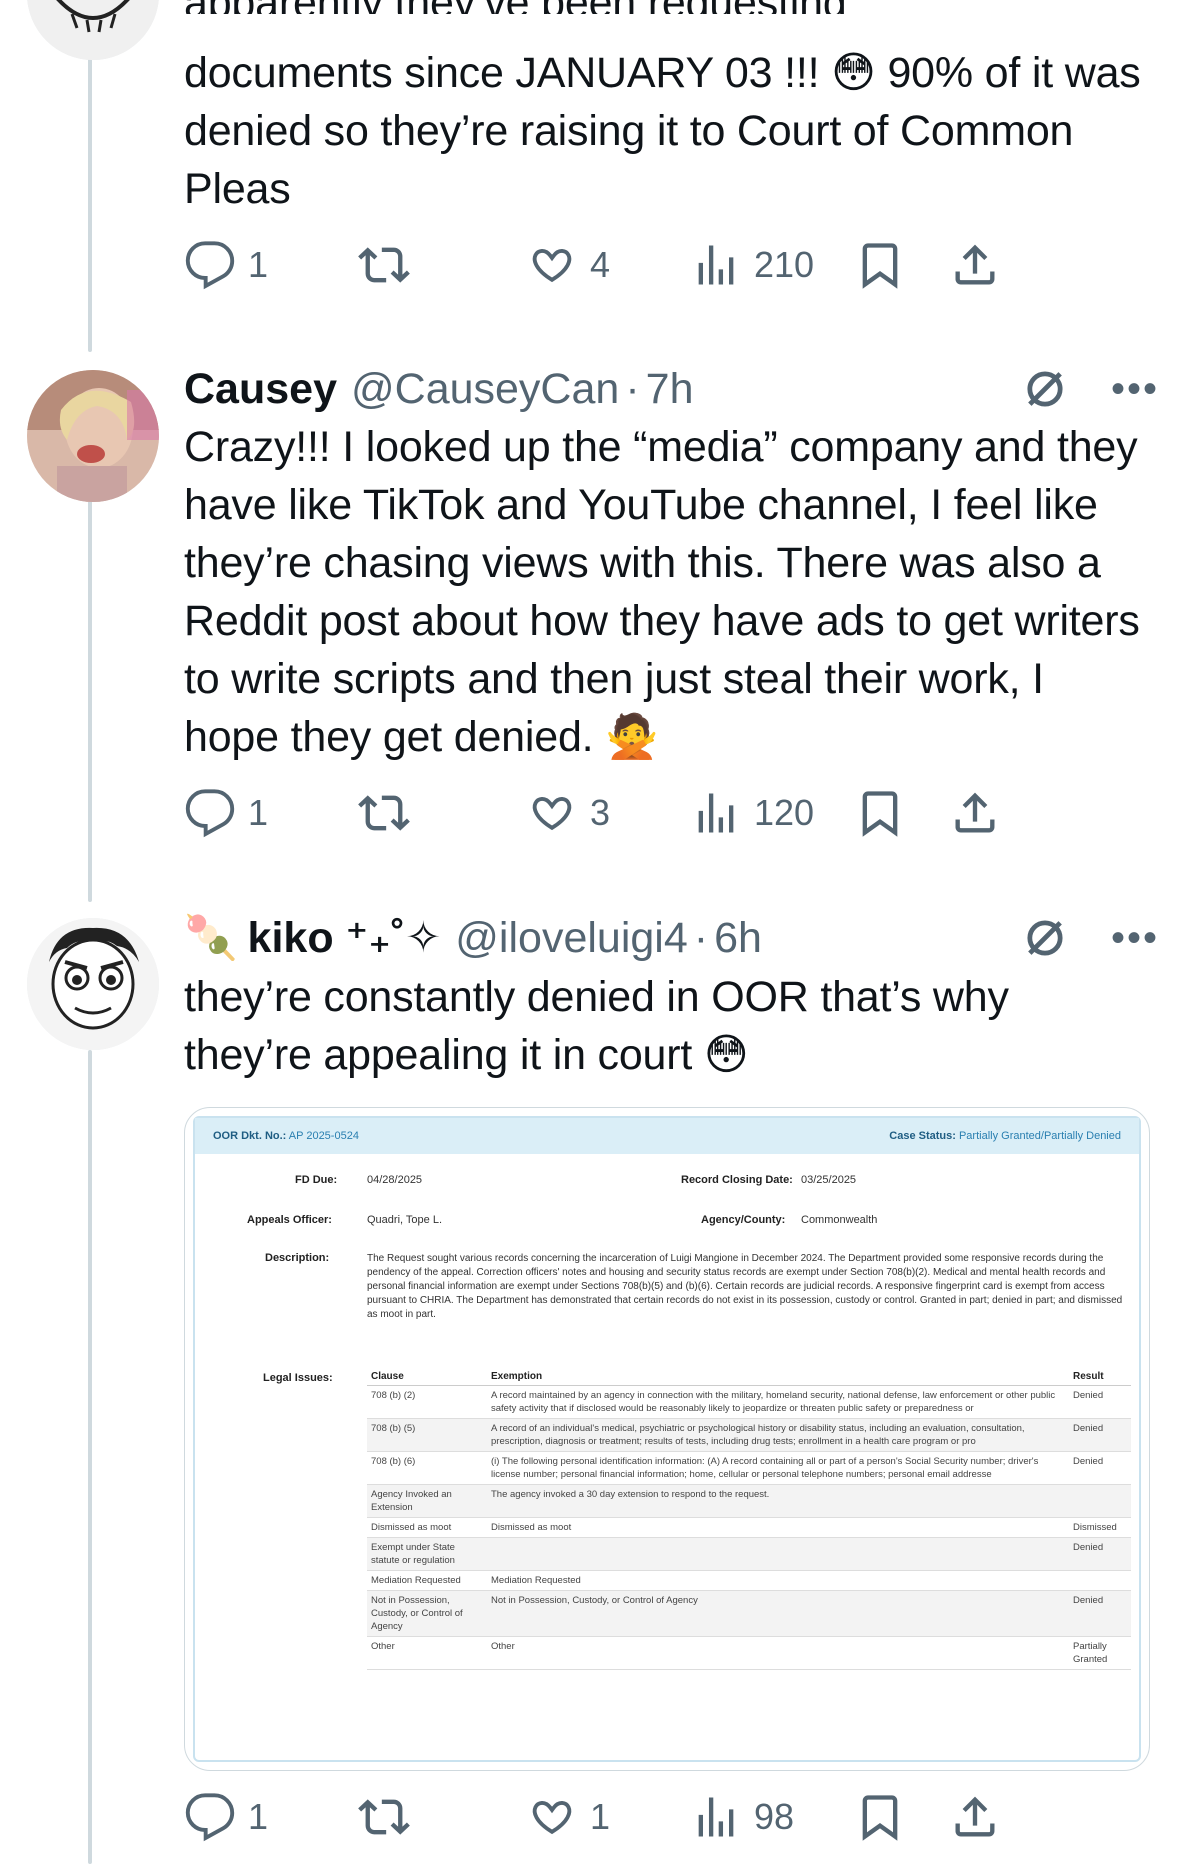 This screenshot has height=1864, width=1179. I want to click on tweet-text-partial: apparently they’ve been requesting, so click(664, 7).